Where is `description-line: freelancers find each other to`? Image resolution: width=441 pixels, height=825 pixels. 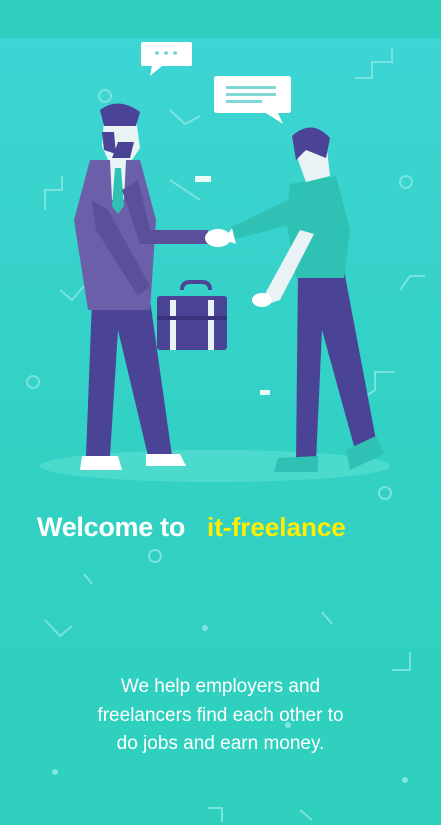
description-line: freelancers find each other to is located at coordinates (220, 715).